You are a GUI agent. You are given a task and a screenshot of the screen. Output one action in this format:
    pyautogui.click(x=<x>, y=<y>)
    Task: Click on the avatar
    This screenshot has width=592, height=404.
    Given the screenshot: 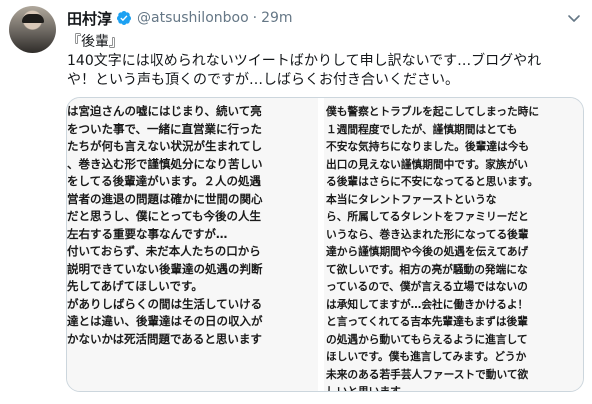 What is the action you would take?
    pyautogui.click(x=32, y=29)
    